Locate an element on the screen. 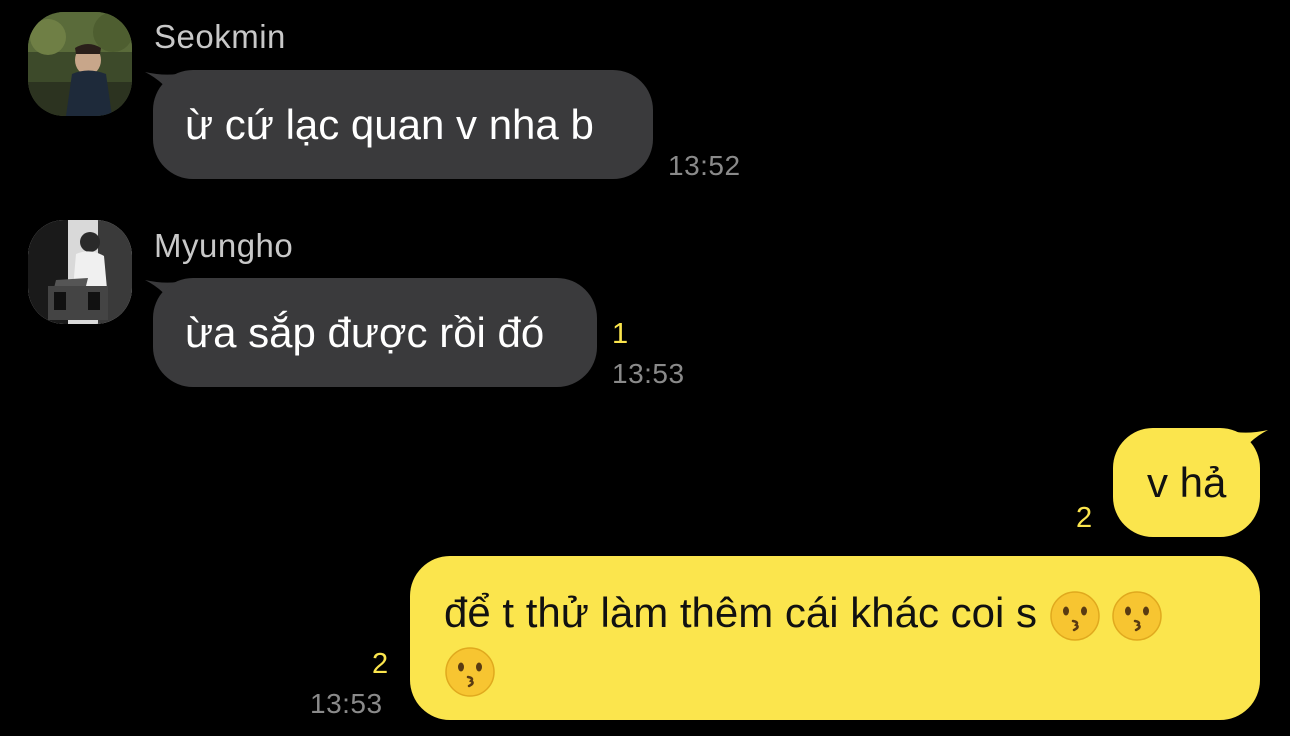  avatar-seokmin is located at coordinates (80, 64).